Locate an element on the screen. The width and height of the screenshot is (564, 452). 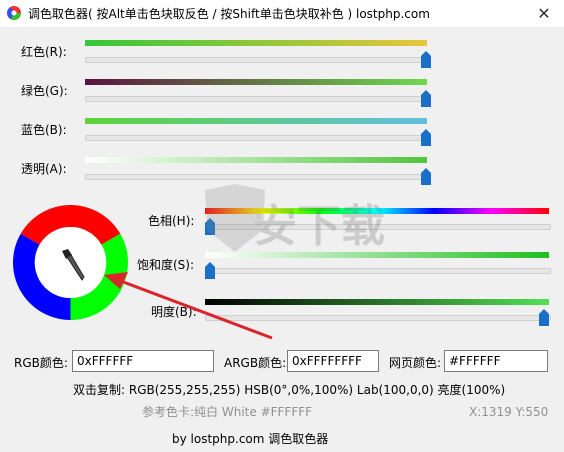
rgb-input: 0xFFFFFF is located at coordinates (143, 361).